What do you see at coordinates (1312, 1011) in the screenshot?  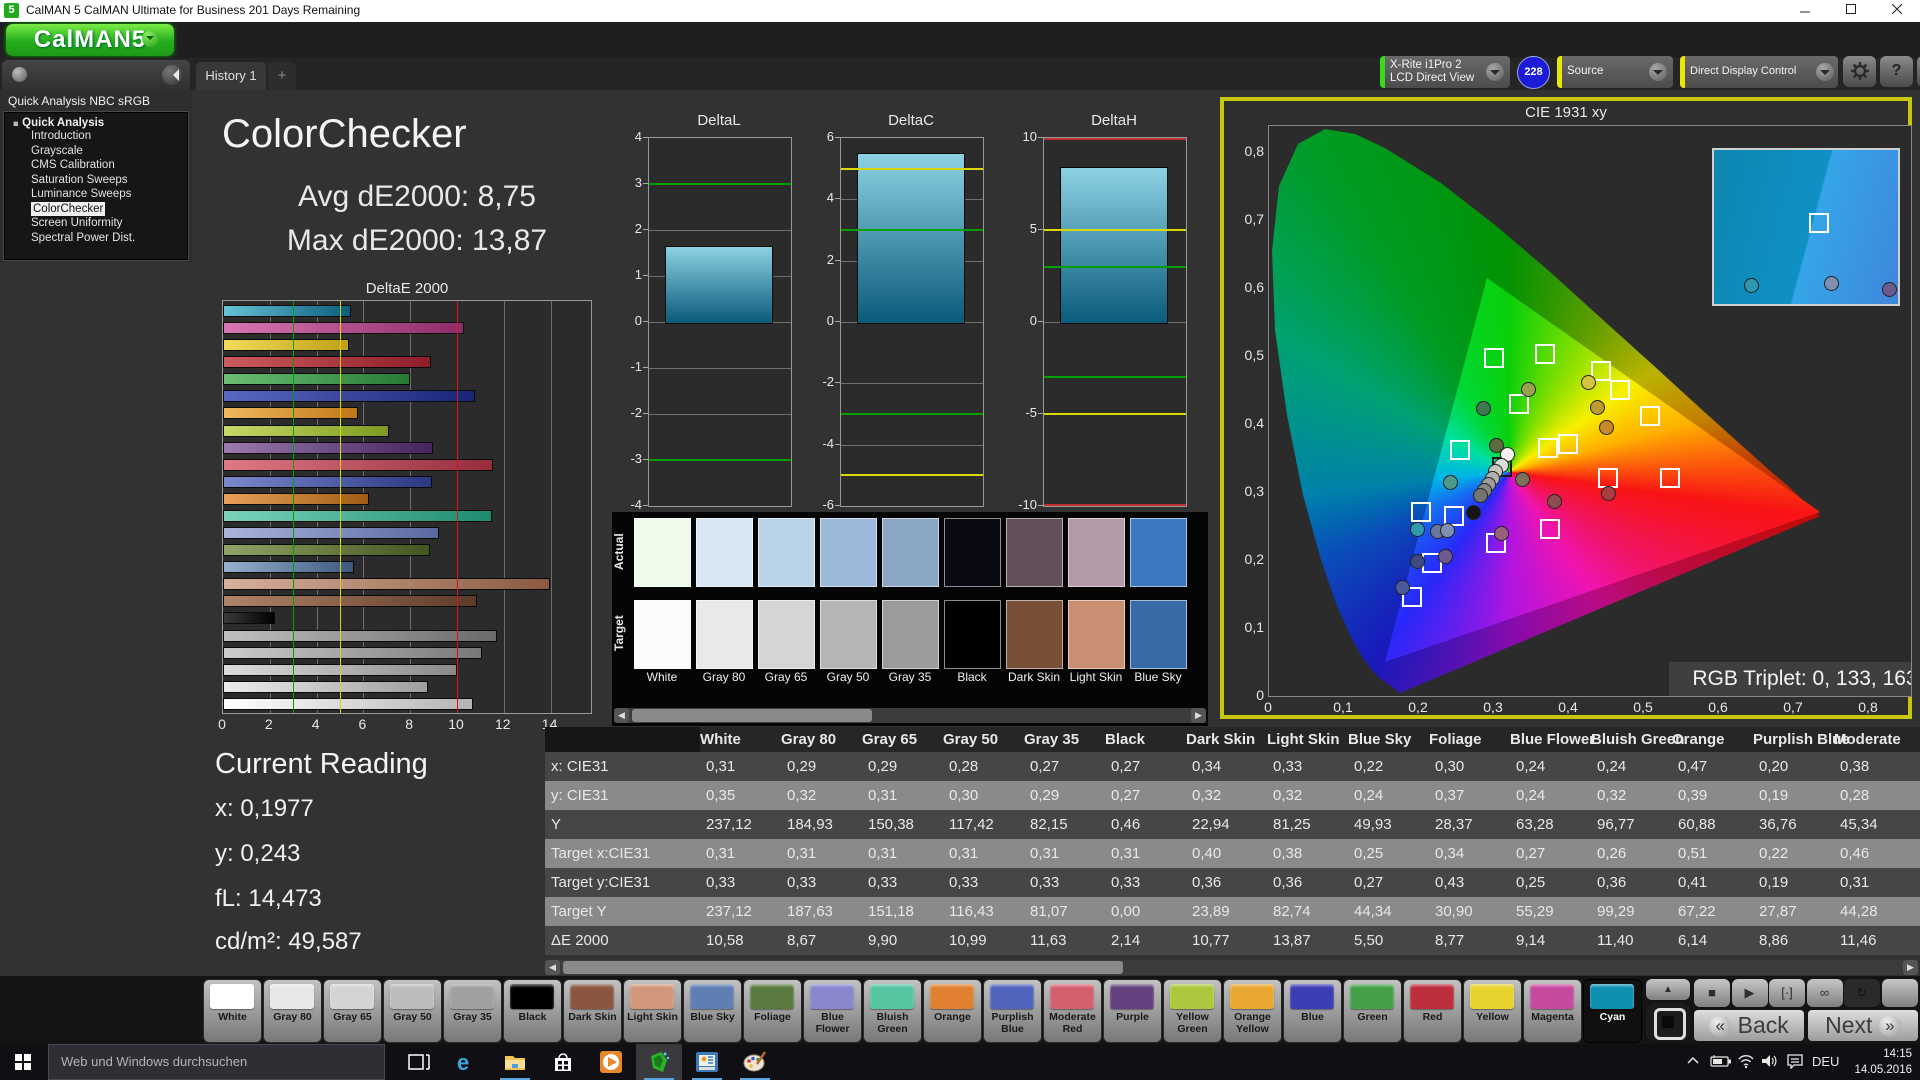 I see `patch-button-blue: Blue` at bounding box center [1312, 1011].